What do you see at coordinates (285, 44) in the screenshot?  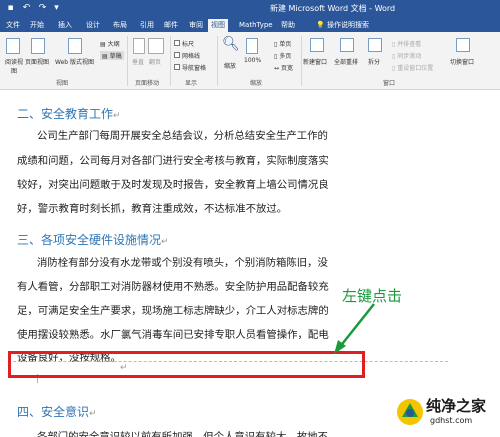 I see `one-page-label: 单页` at bounding box center [285, 44].